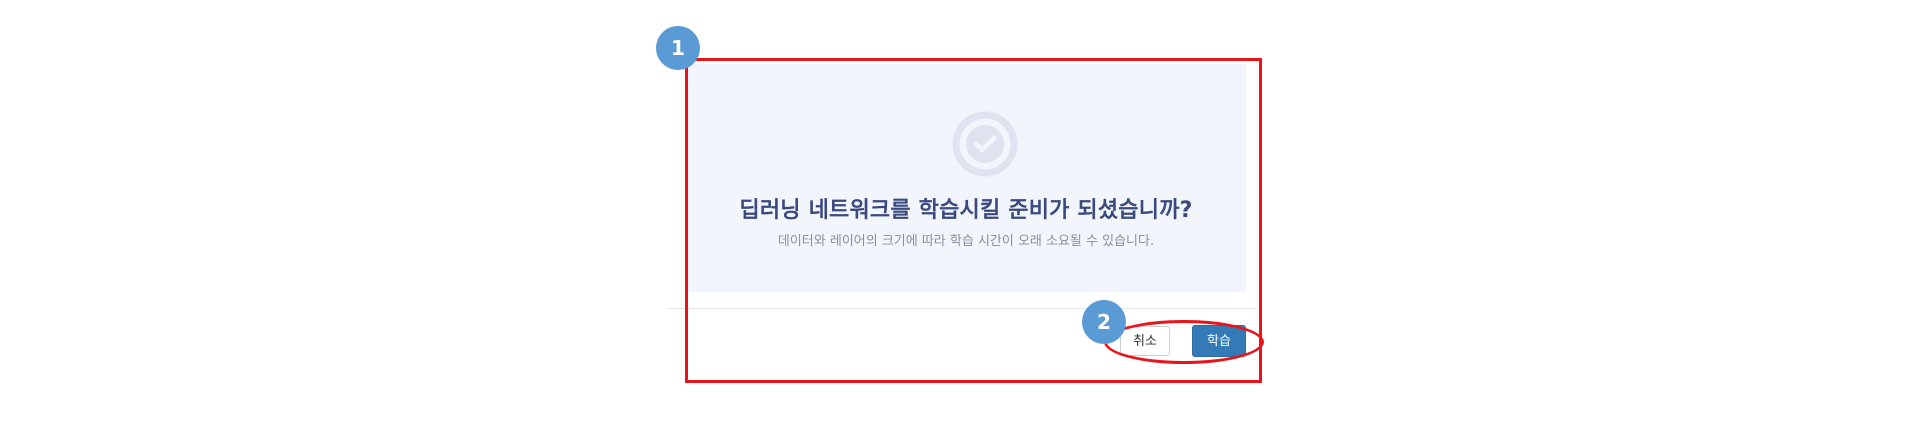 Image resolution: width=1926 pixels, height=438 pixels. What do you see at coordinates (1184, 342) in the screenshot?
I see `annotation-highlight-ellipse` at bounding box center [1184, 342].